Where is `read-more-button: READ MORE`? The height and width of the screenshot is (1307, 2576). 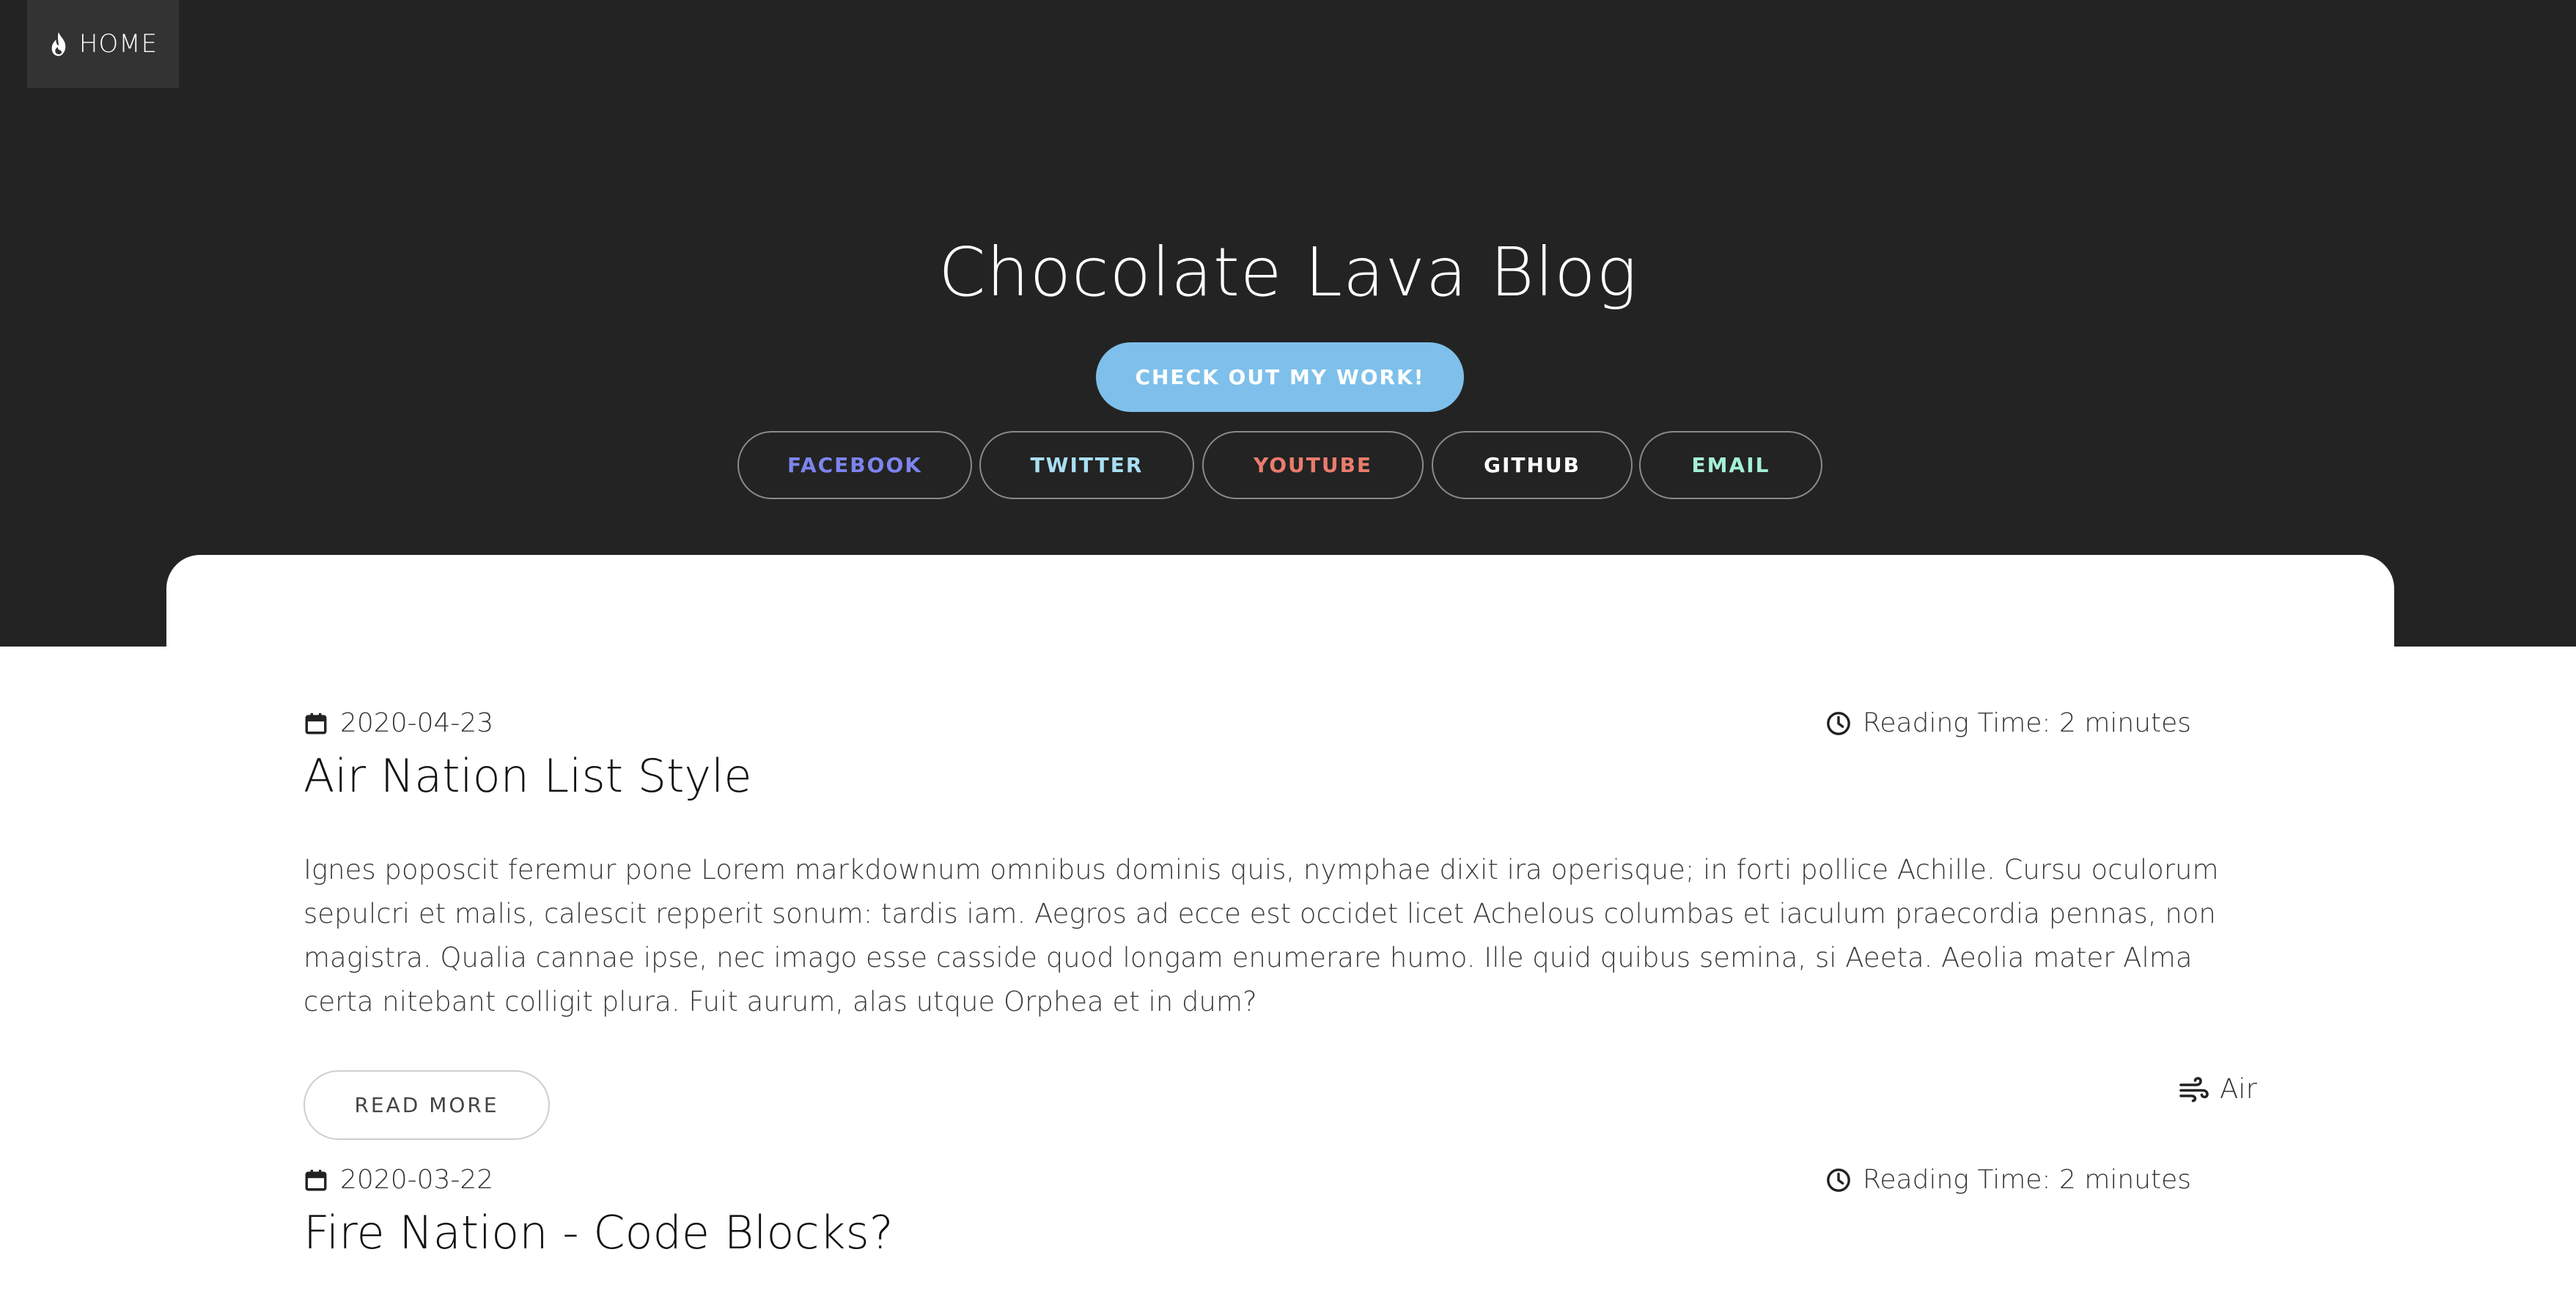
read-more-button: READ MORE is located at coordinates (426, 1105).